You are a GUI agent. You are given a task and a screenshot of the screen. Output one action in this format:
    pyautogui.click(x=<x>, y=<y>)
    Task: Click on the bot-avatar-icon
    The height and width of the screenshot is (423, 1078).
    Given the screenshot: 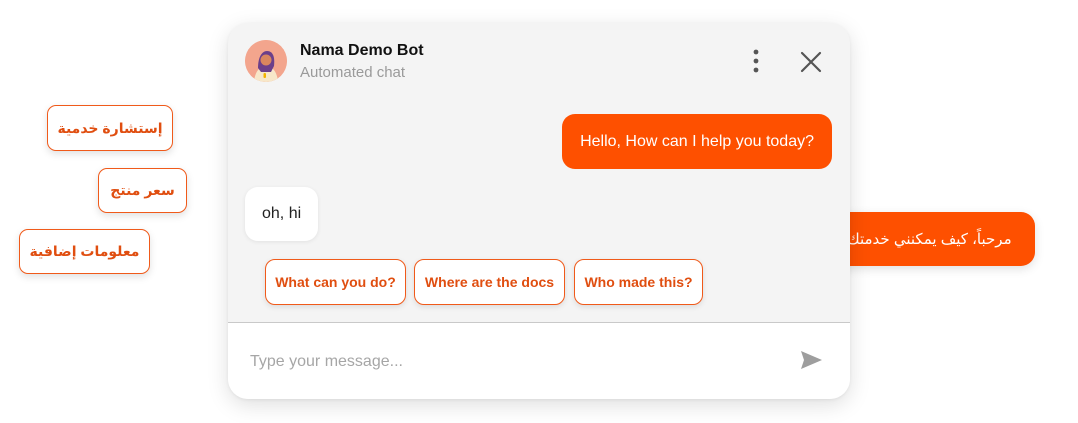 What is the action you would take?
    pyautogui.click(x=266, y=61)
    